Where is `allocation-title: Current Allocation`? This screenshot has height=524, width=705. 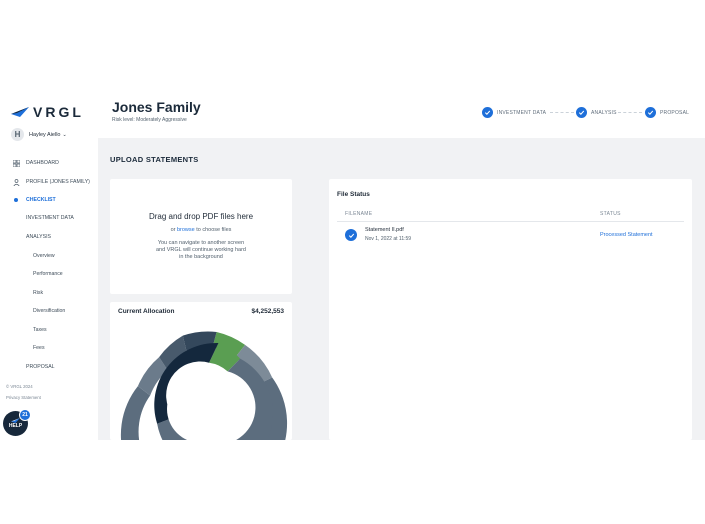 allocation-title: Current Allocation is located at coordinates (146, 311).